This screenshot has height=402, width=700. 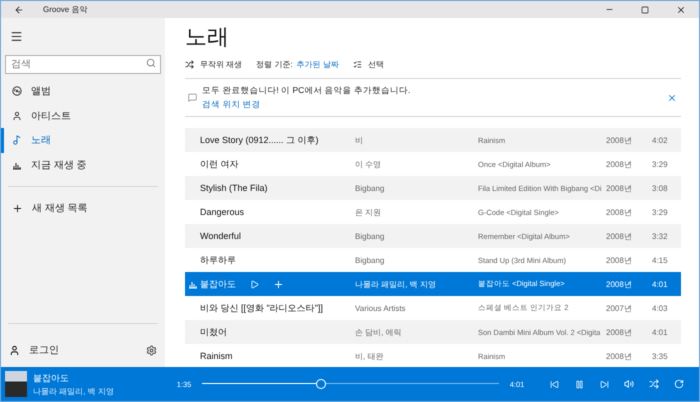 I want to click on artist-cell: 이 수영, so click(x=368, y=164).